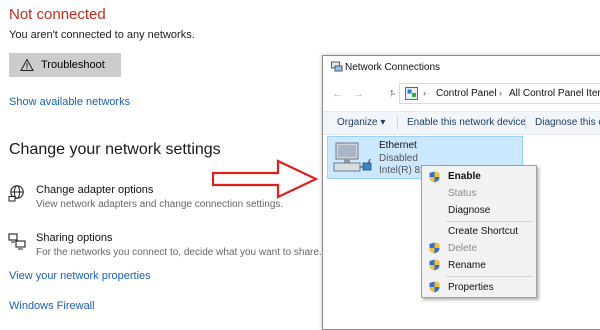 The width and height of the screenshot is (600, 330). Describe the element at coordinates (352, 157) in the screenshot. I see `ethernet-adapter-icon` at that location.